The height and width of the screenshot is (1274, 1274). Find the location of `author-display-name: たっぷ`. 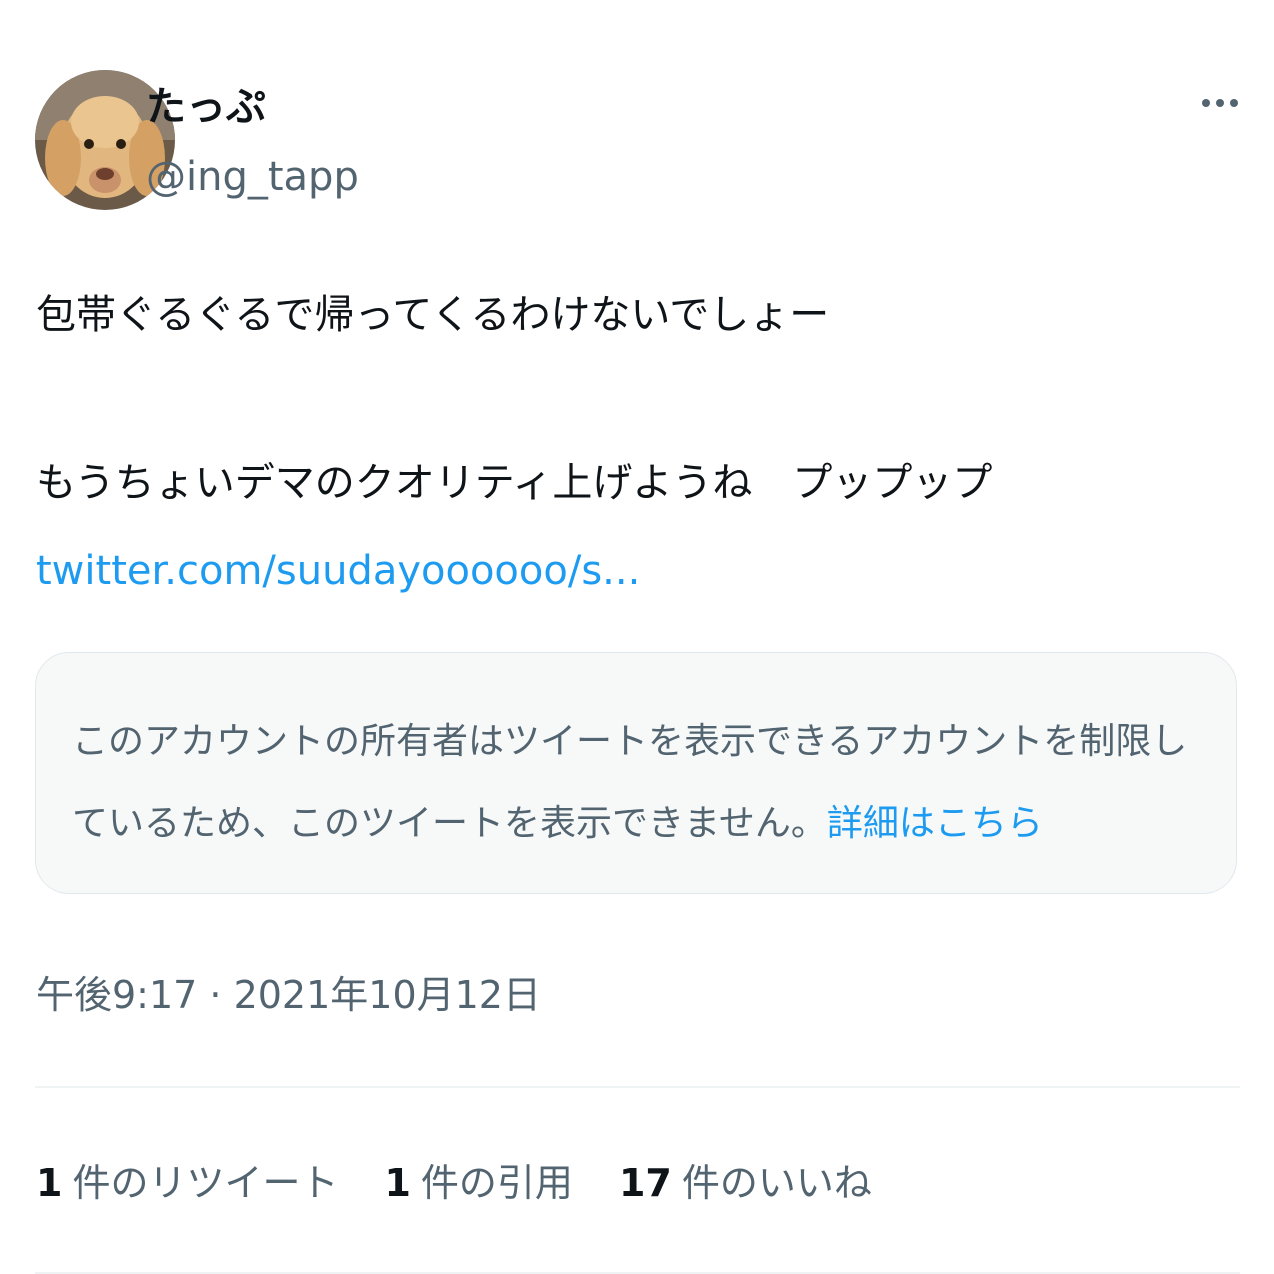

author-display-name: たっぷ is located at coordinates (206, 107).